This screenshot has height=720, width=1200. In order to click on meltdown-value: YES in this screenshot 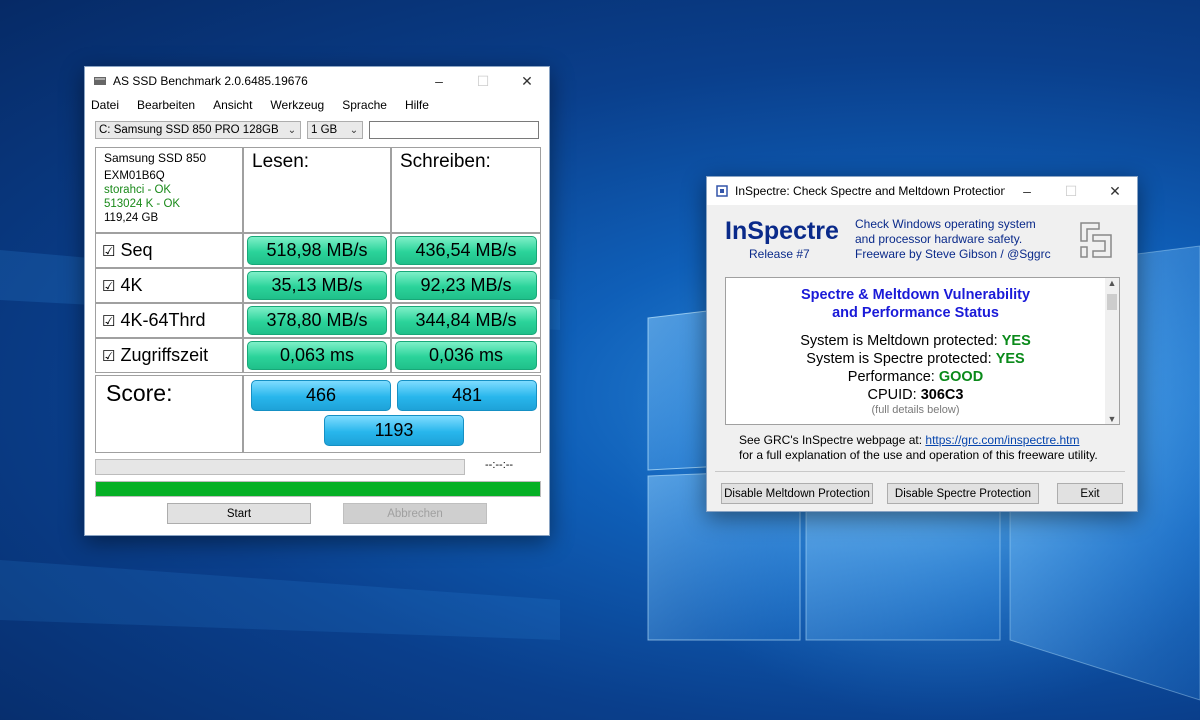, I will do `click(1016, 341)`.